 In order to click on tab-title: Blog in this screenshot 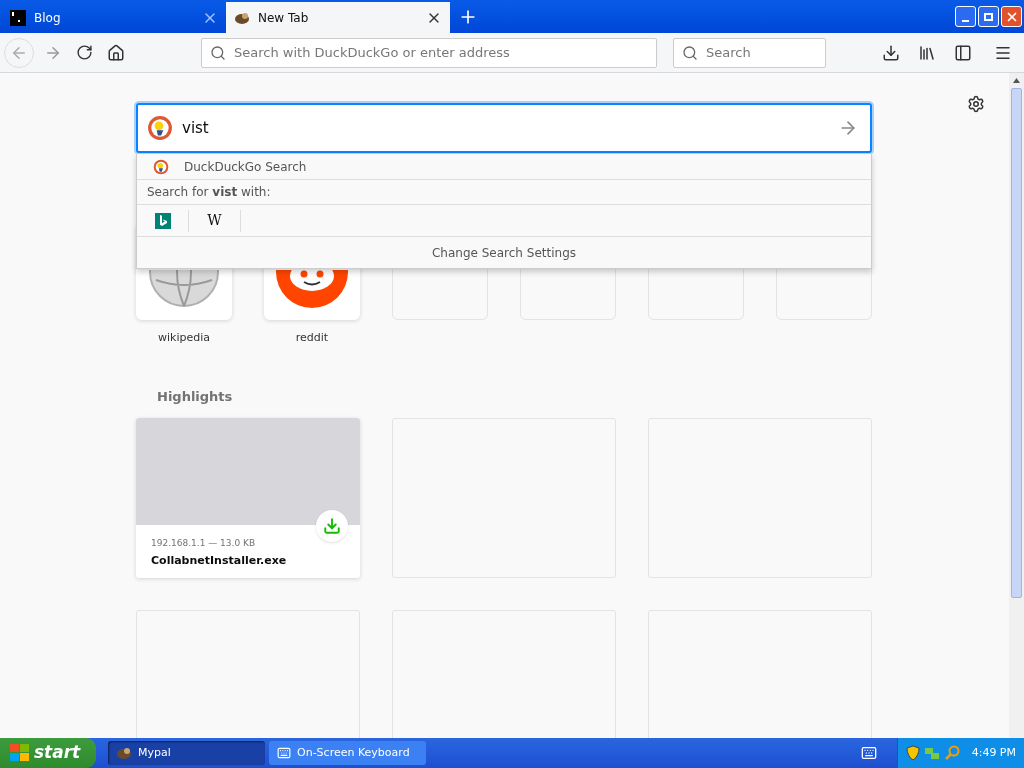, I will do `click(48, 18)`.